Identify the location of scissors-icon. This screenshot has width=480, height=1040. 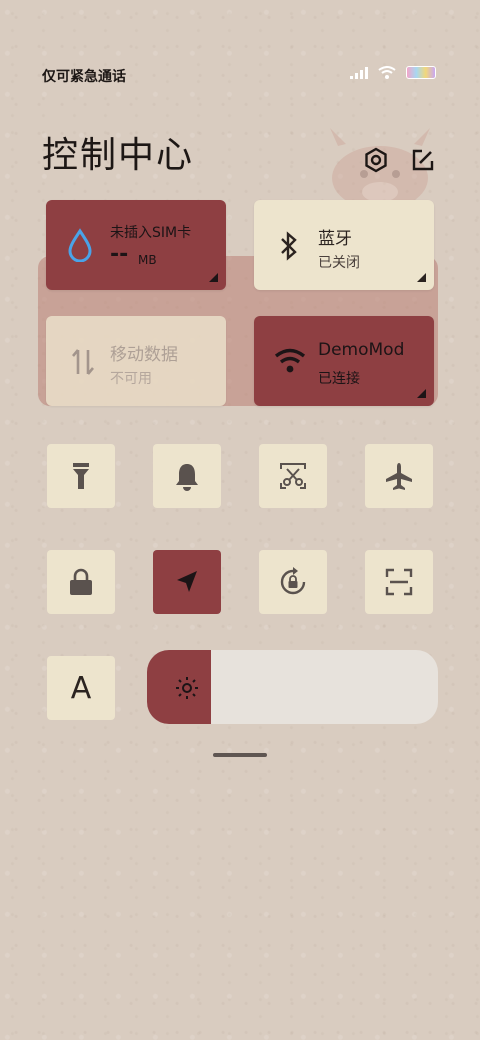
(293, 476).